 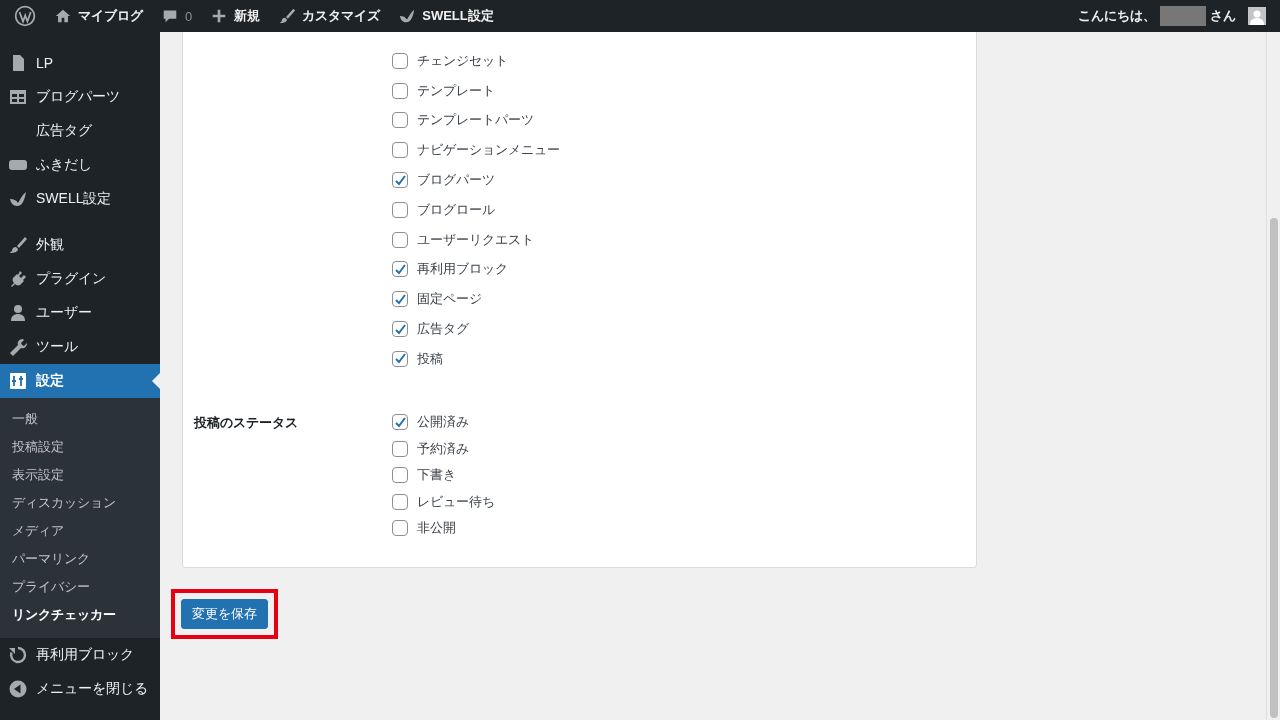 I want to click on sidebar-item: ツール, so click(x=80, y=347).